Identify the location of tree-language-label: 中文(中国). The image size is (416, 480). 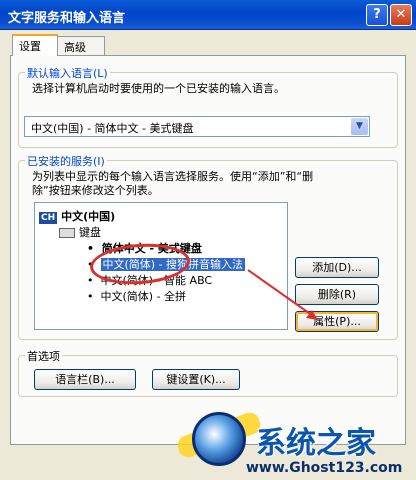
(88, 216).